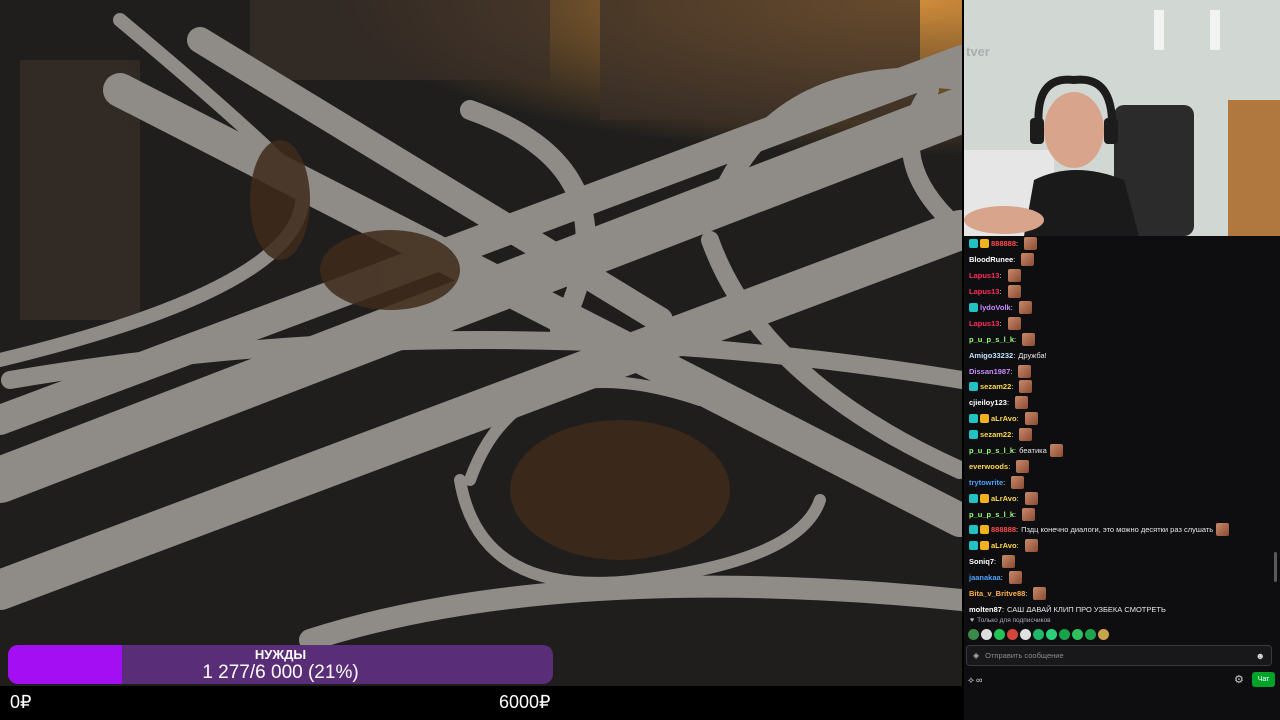 This screenshot has width=1280, height=720. I want to click on chat-scrollbar, so click(1275, 567).